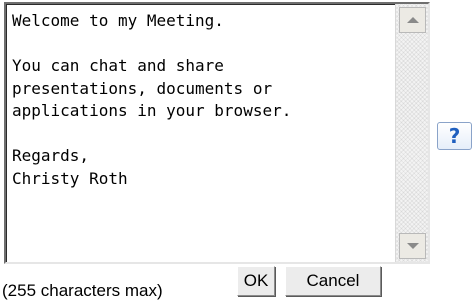  I want to click on help-icon: ?, so click(454, 136).